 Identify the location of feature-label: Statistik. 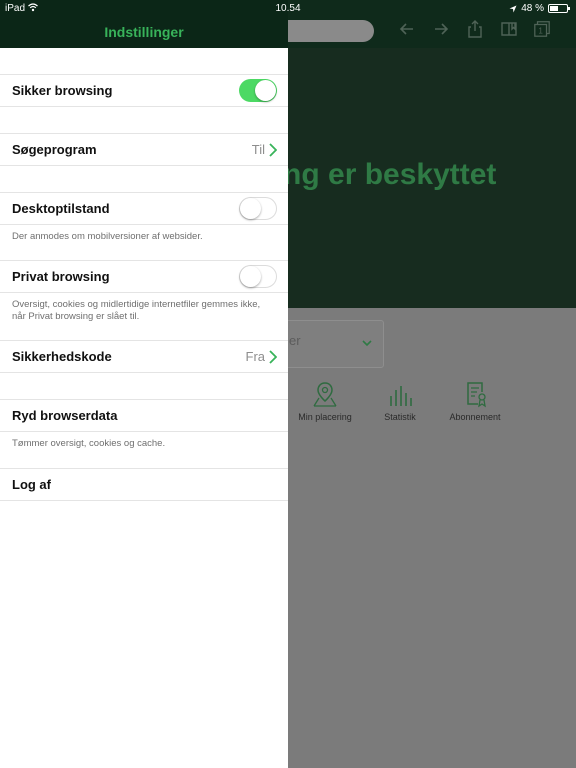
(400, 417).